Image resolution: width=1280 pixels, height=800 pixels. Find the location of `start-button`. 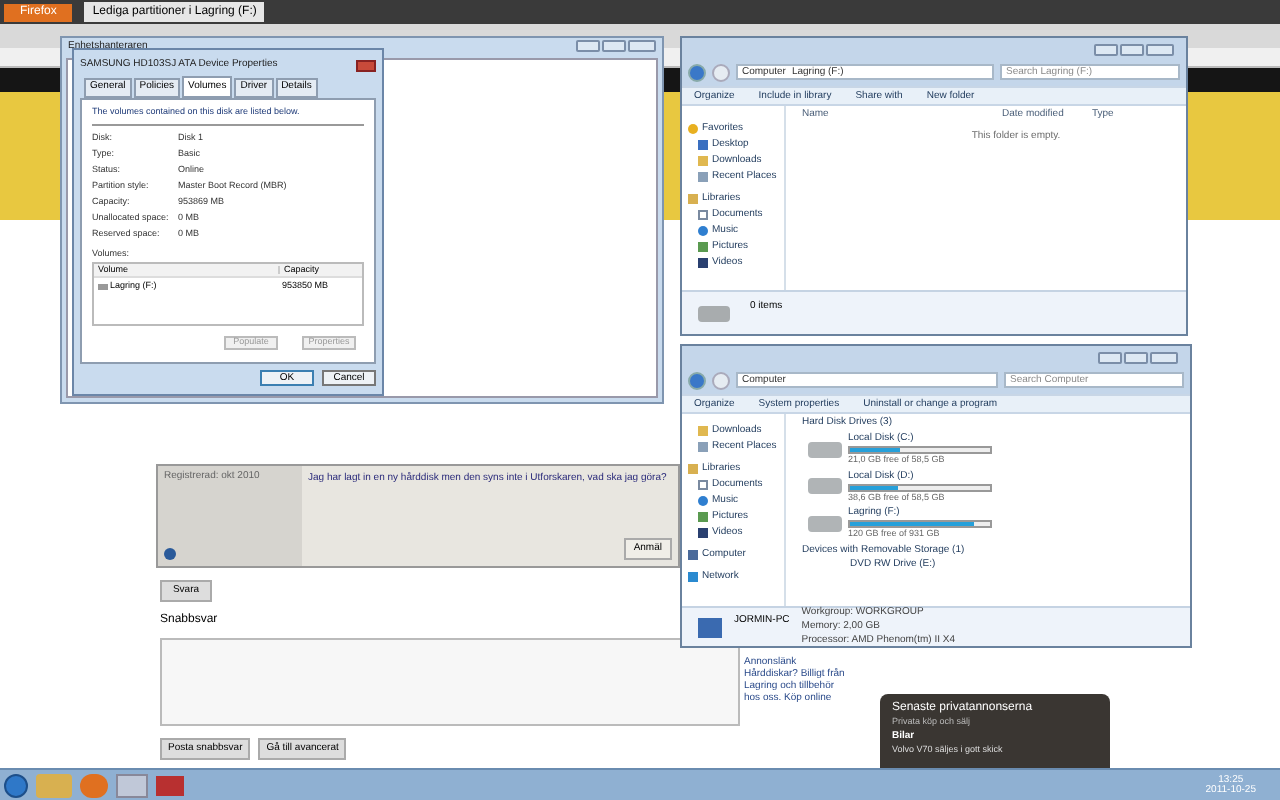

start-button is located at coordinates (16, 785).